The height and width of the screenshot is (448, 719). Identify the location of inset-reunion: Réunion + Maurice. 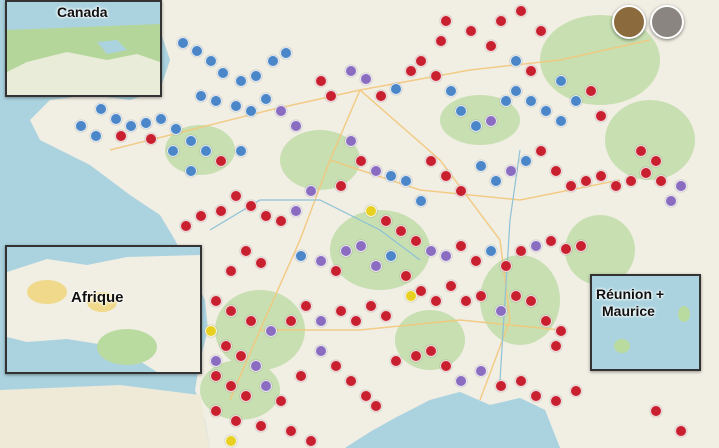
(645, 322).